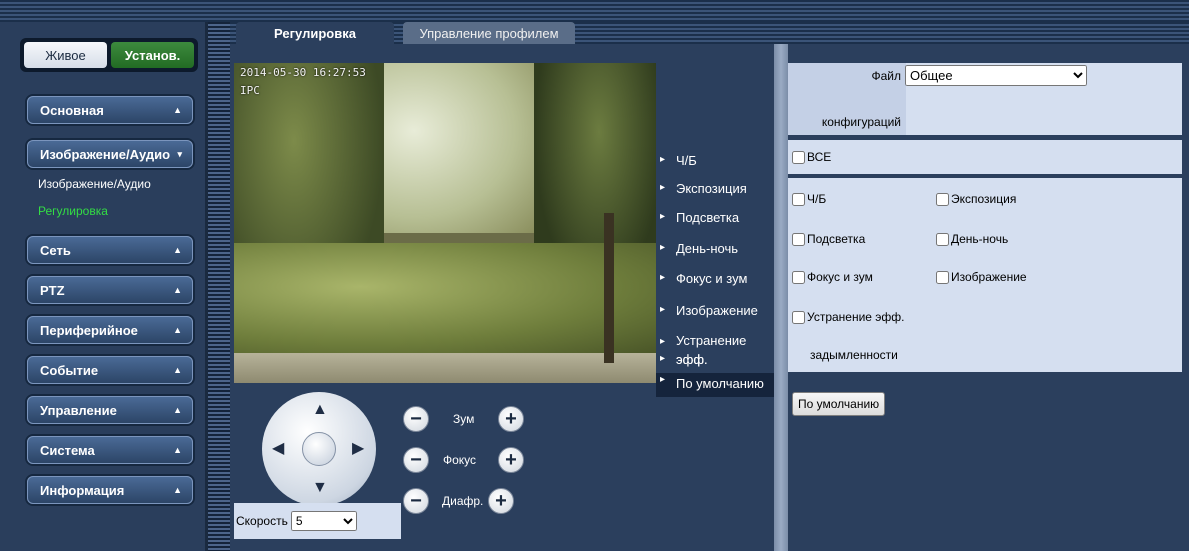 The width and height of the screenshot is (1189, 551). Describe the element at coordinates (942, 239) in the screenshot. I see `day-night-checkbox` at that location.